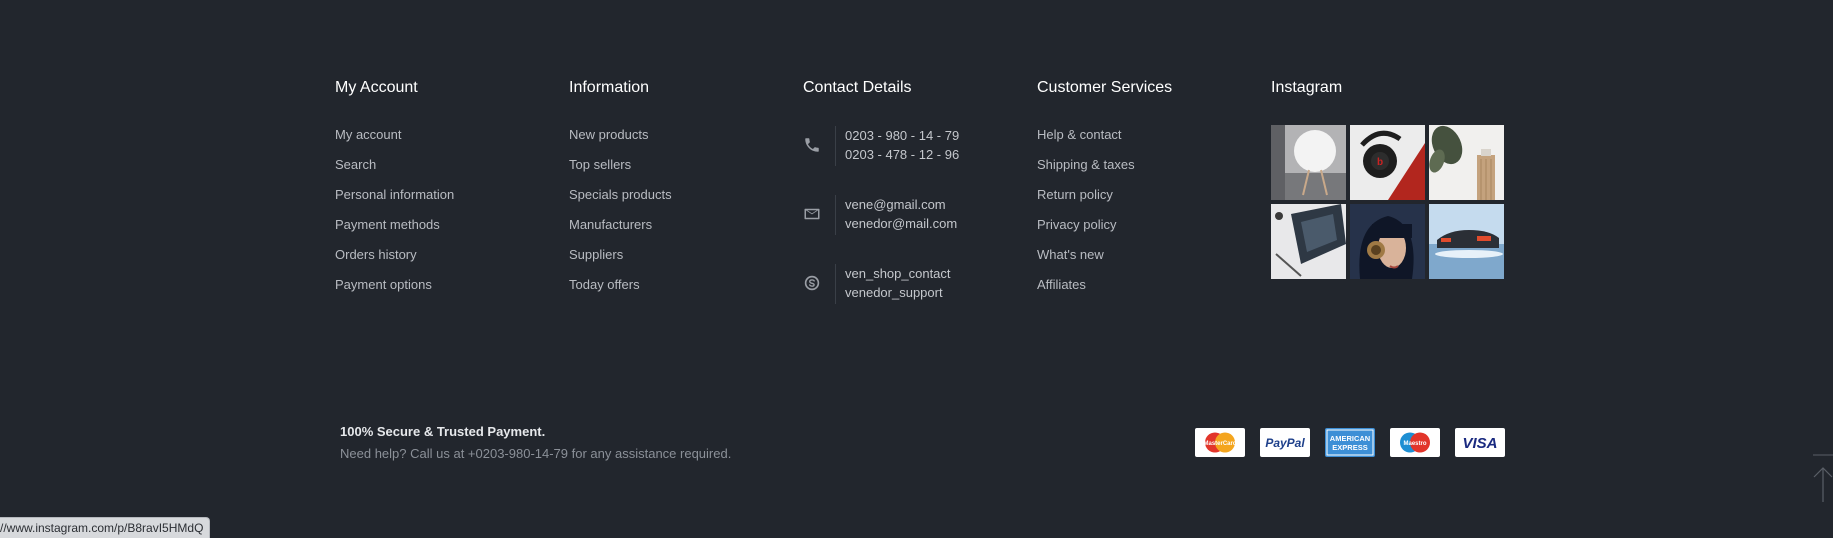  I want to click on link-my-account: My account, so click(368, 135).